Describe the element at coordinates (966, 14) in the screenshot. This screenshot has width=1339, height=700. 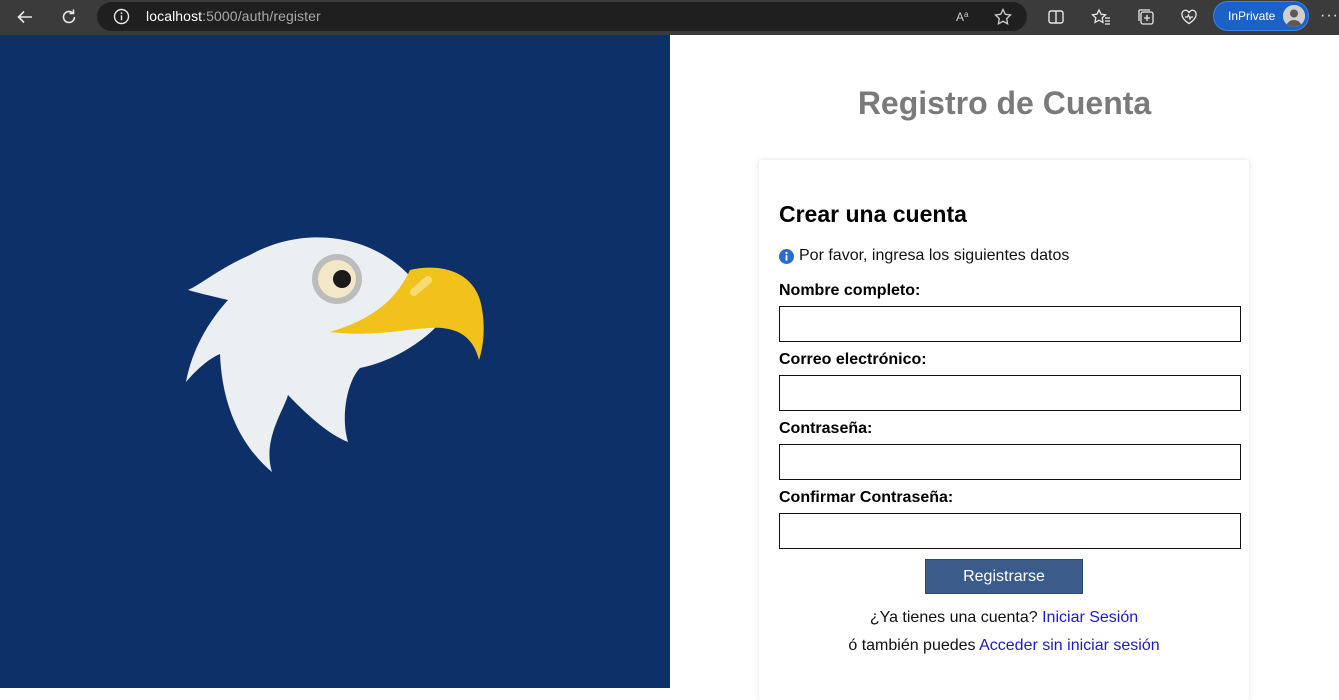
I see `svg-text: a` at that location.